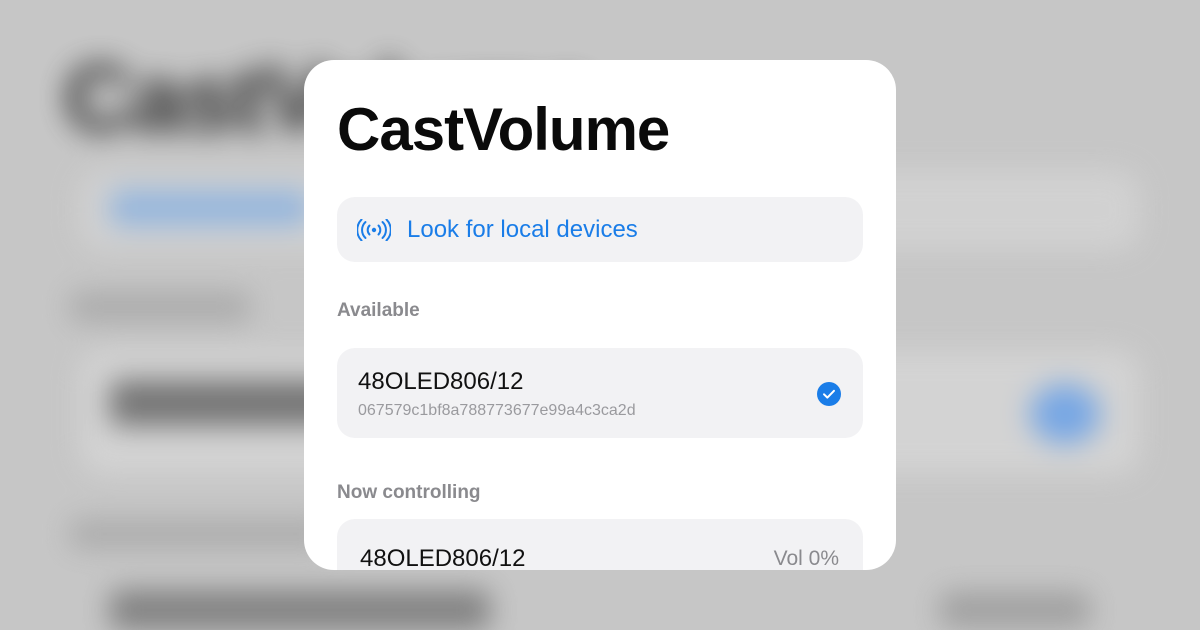  Describe the element at coordinates (210, 208) in the screenshot. I see `background-pill-text` at that location.